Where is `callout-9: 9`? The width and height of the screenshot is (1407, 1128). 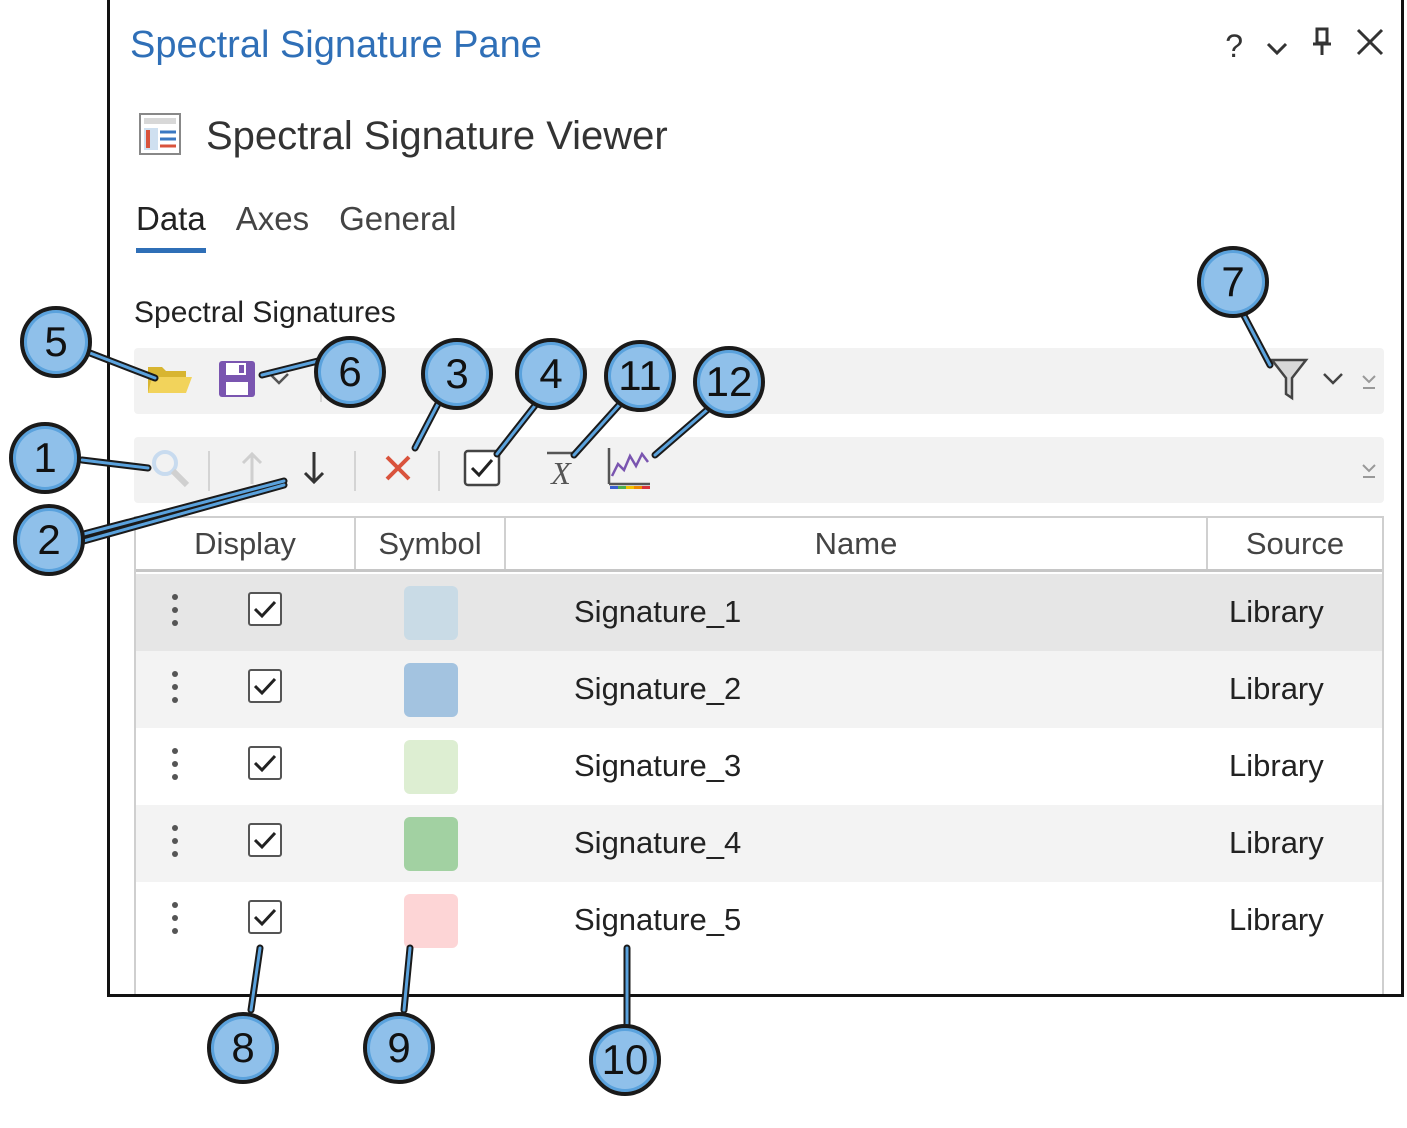
callout-9: 9 is located at coordinates (399, 1048).